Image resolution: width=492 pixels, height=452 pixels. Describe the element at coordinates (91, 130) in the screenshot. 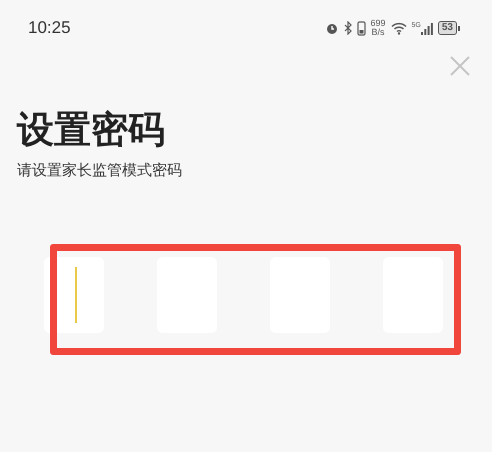

I see `page-title: 设置密码` at that location.